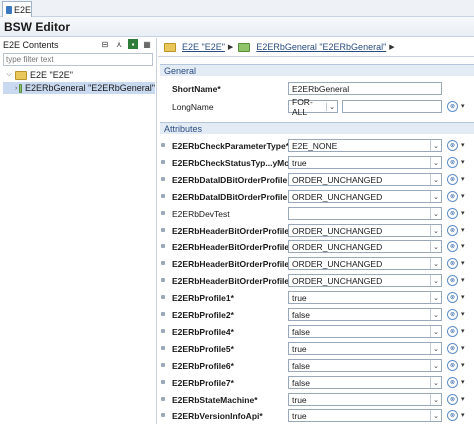 This screenshot has height=424, width=474. What do you see at coordinates (365, 145) in the screenshot?
I see `attribute-select: E2E_NONE ⌄` at bounding box center [365, 145].